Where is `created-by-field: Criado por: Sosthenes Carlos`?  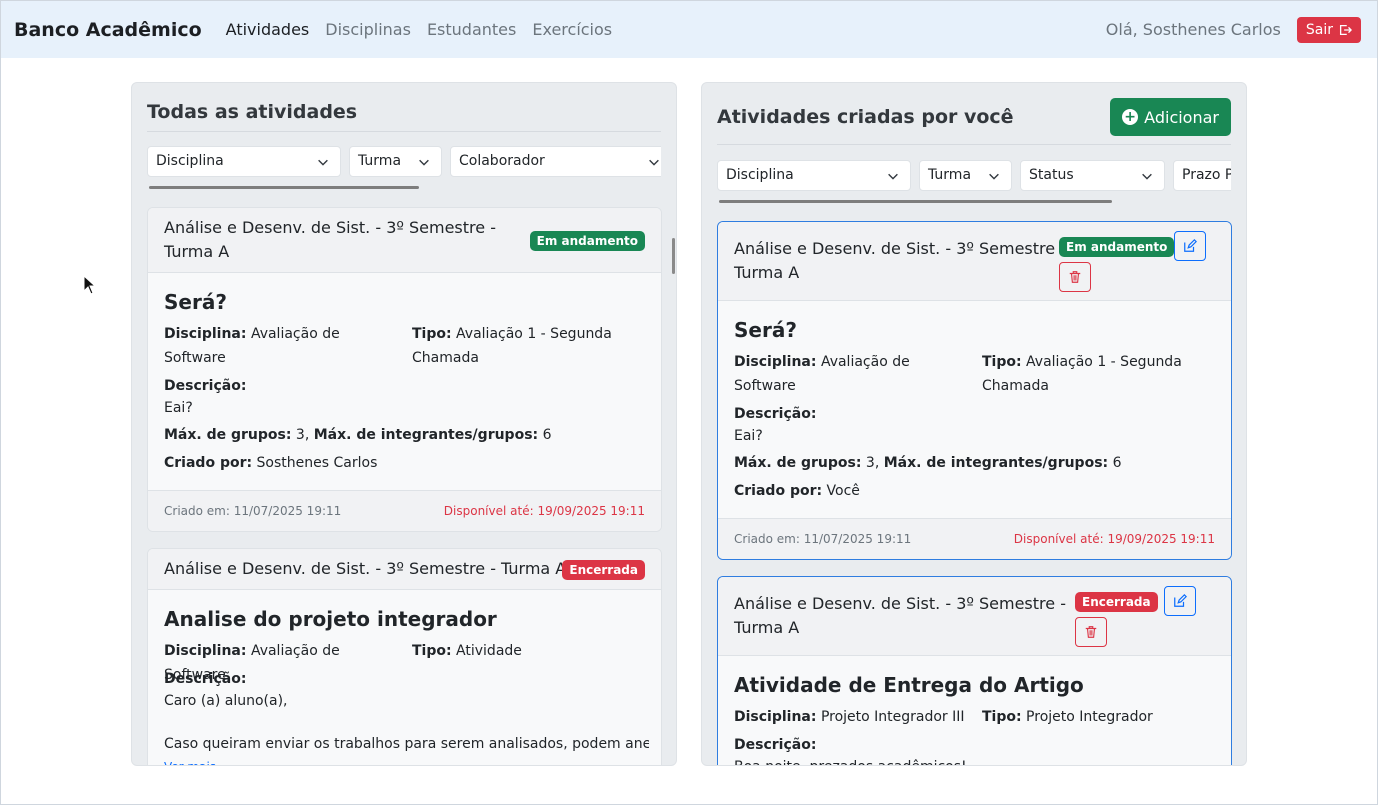
created-by-field: Criado por: Sosthenes Carlos is located at coordinates (270, 463).